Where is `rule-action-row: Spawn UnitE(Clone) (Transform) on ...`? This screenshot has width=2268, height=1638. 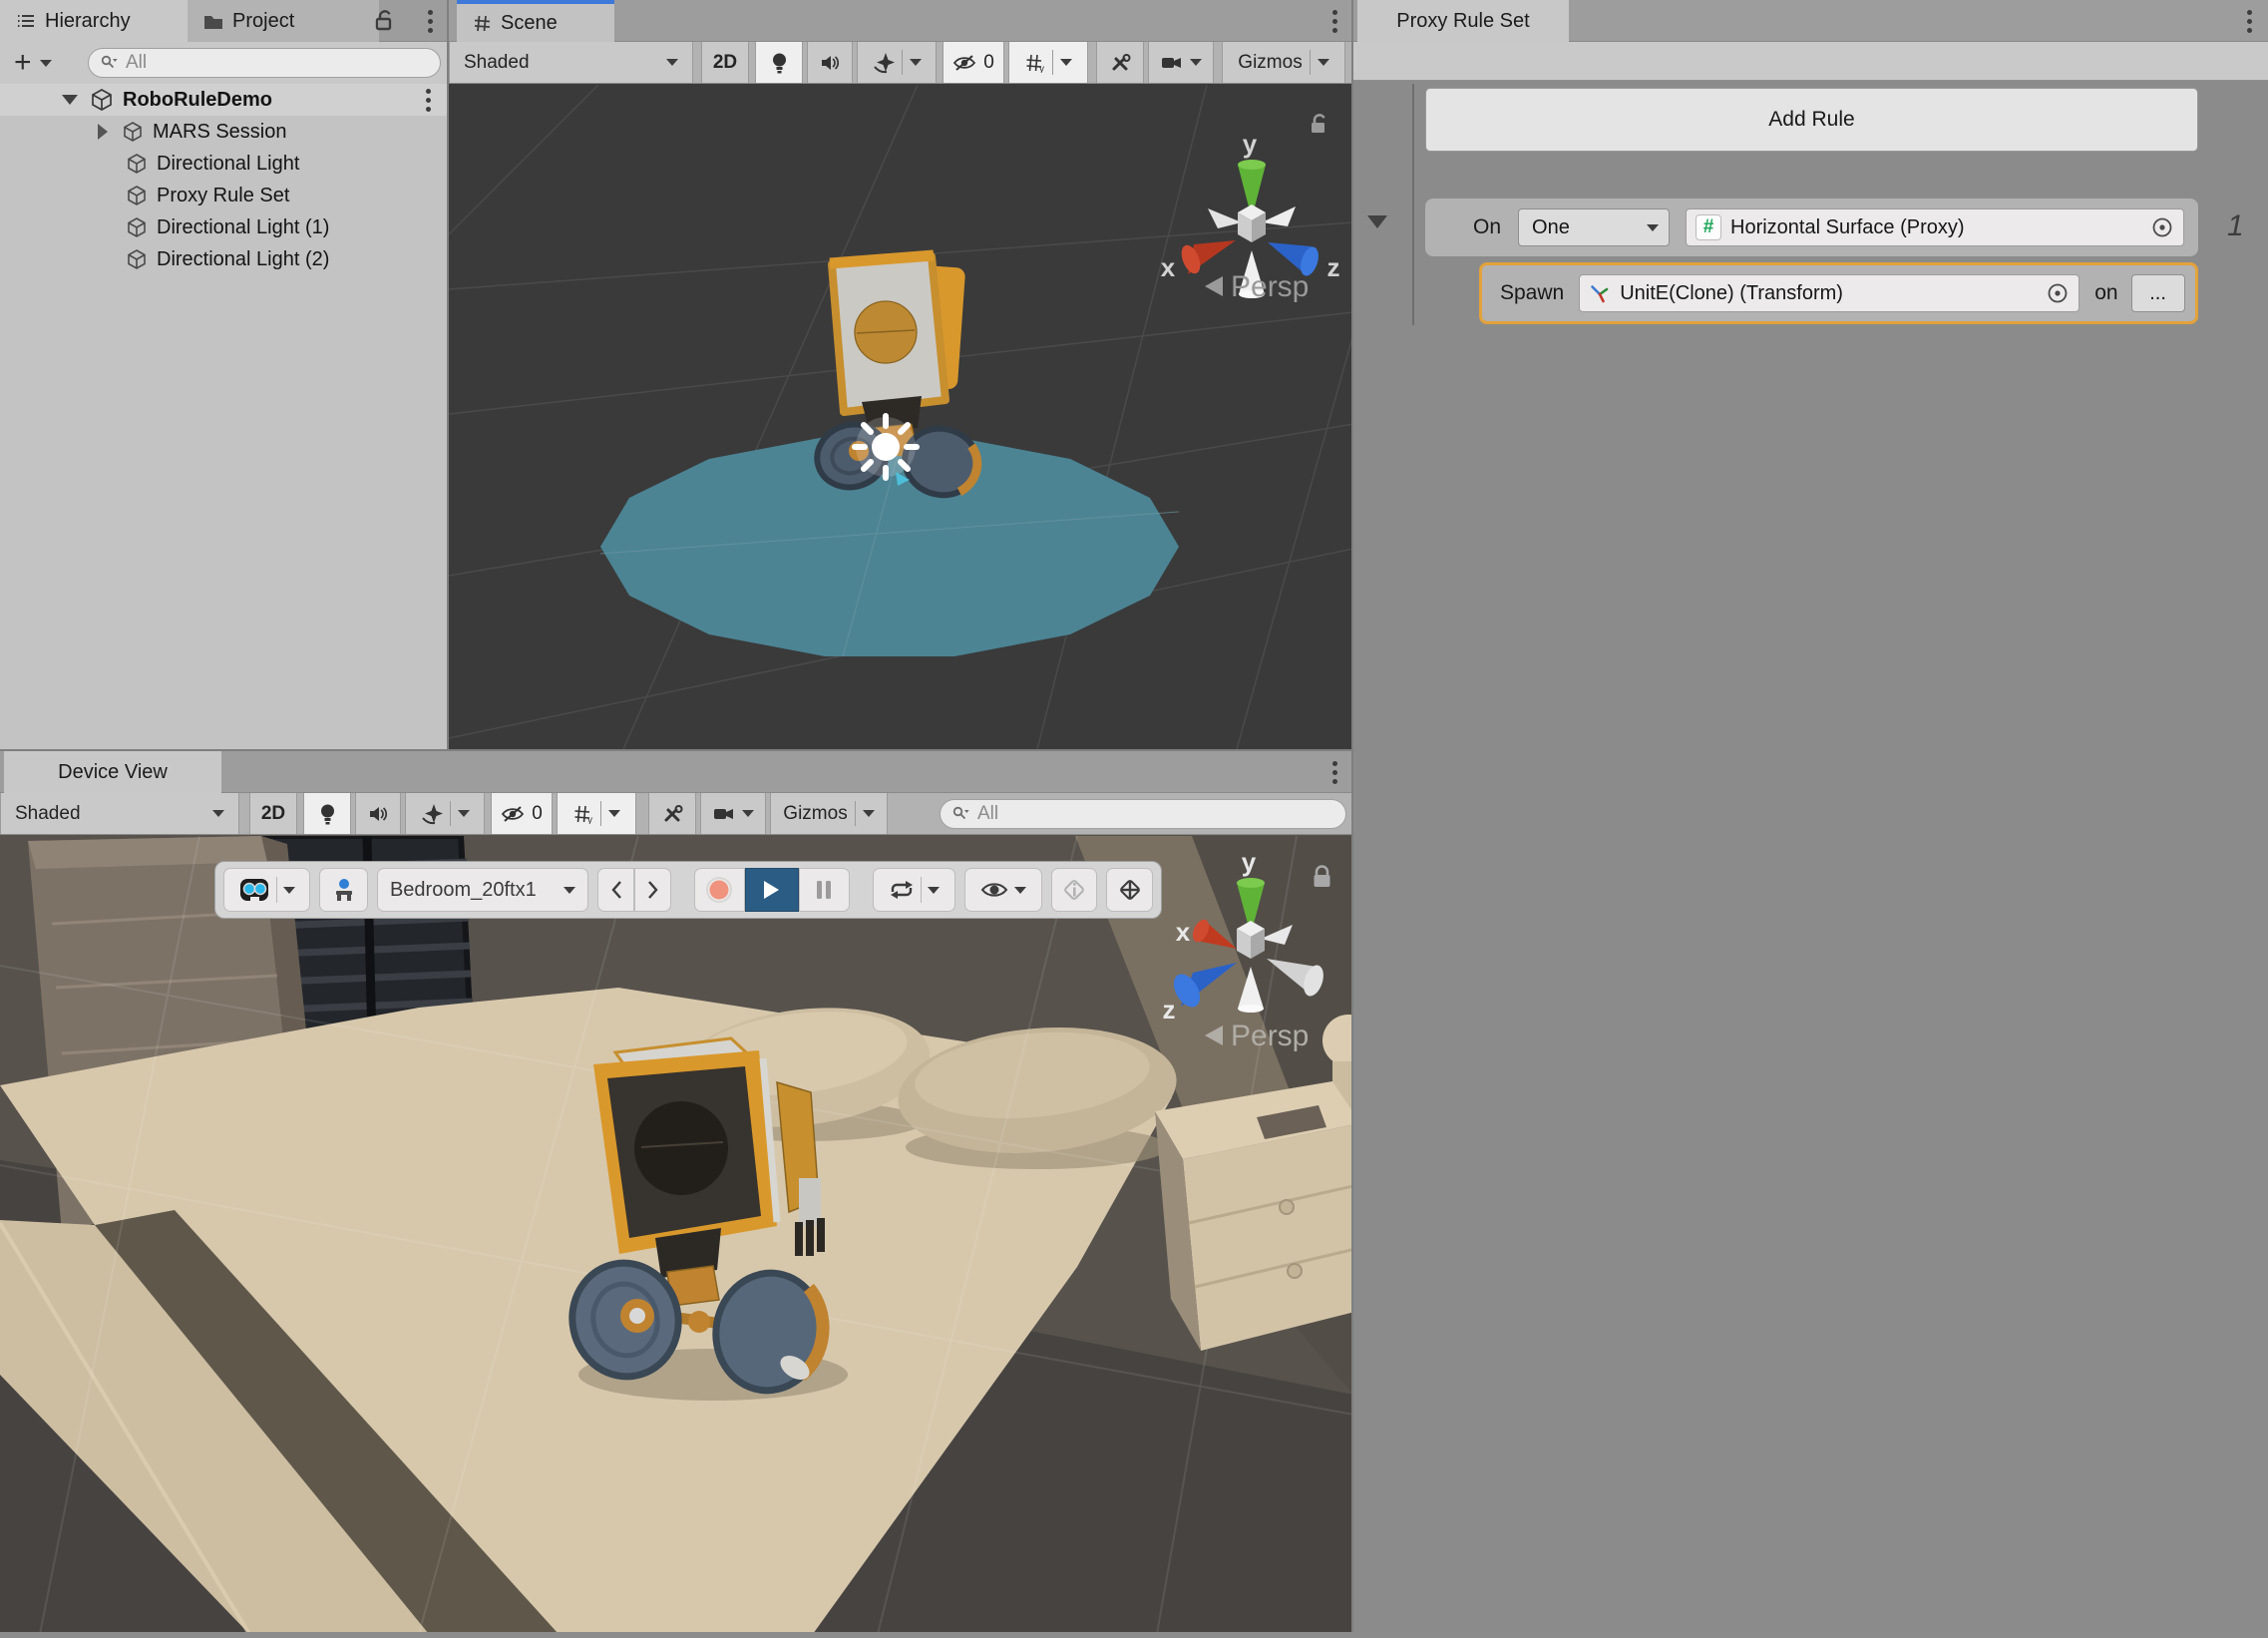 rule-action-row: Spawn UnitE(Clone) (Transform) on ... is located at coordinates (1838, 293).